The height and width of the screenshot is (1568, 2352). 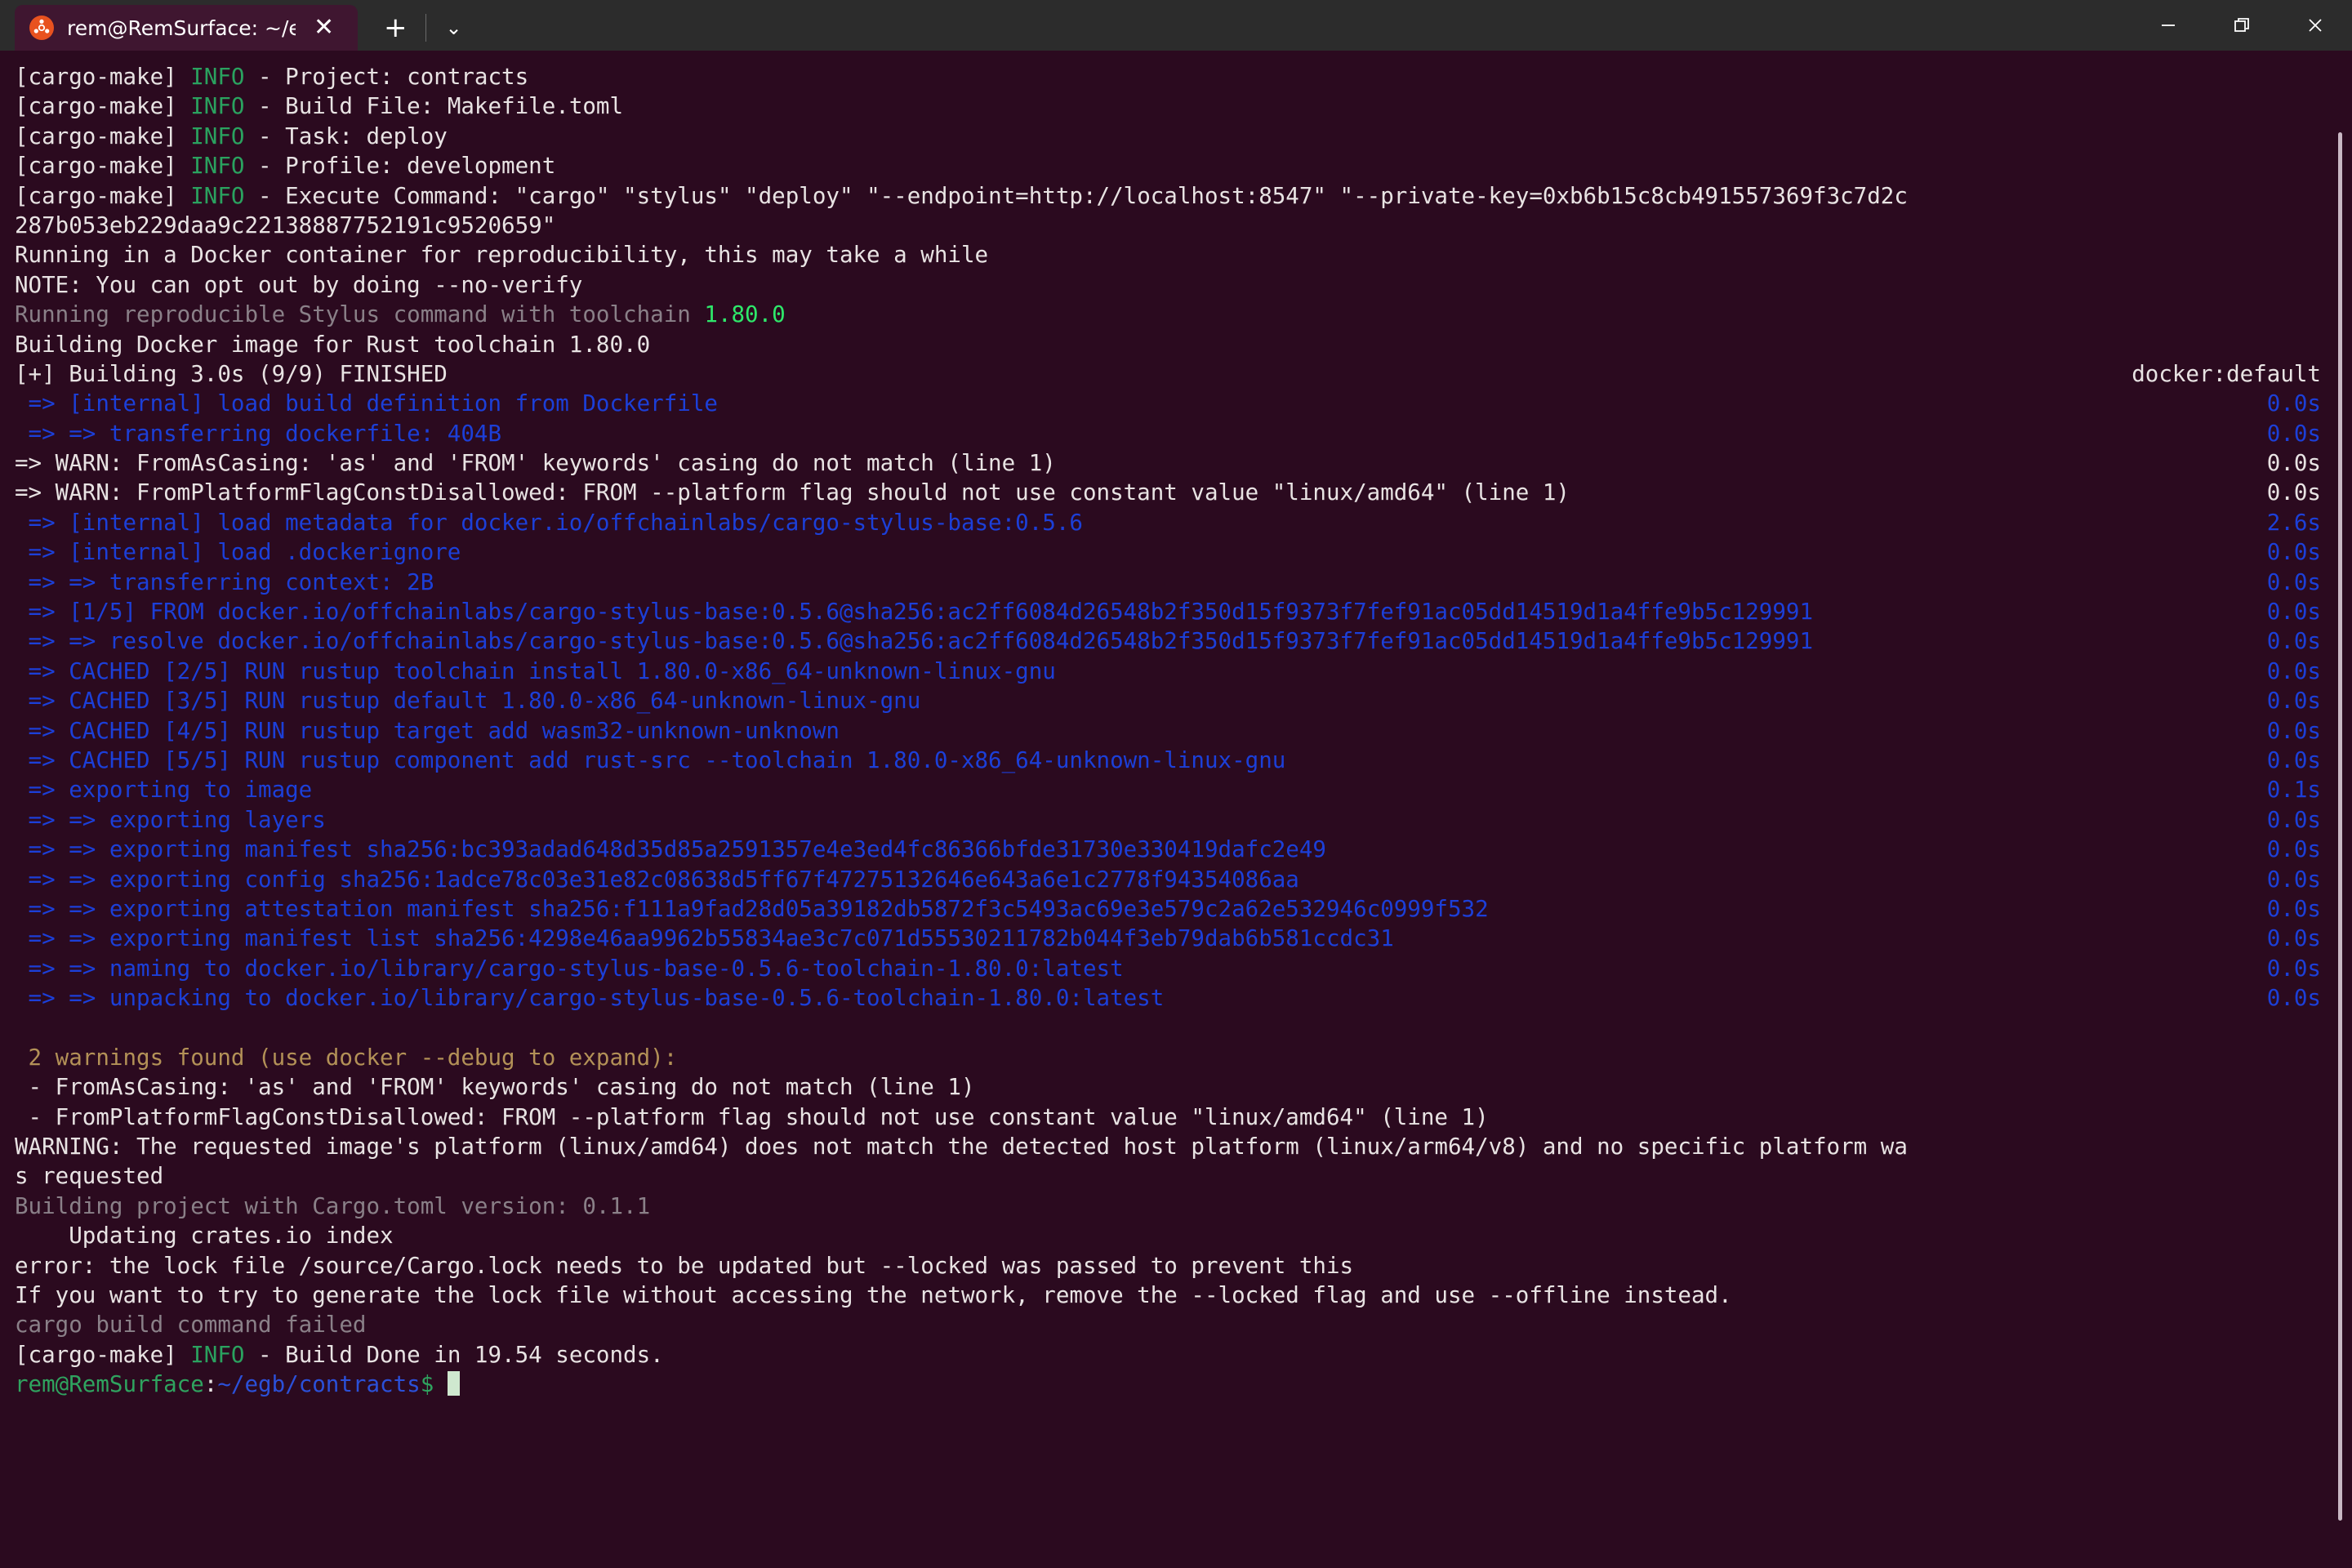 I want to click on terminal-line: => => transferring dockerfile: 404B 0.0s, so click(x=1183, y=433).